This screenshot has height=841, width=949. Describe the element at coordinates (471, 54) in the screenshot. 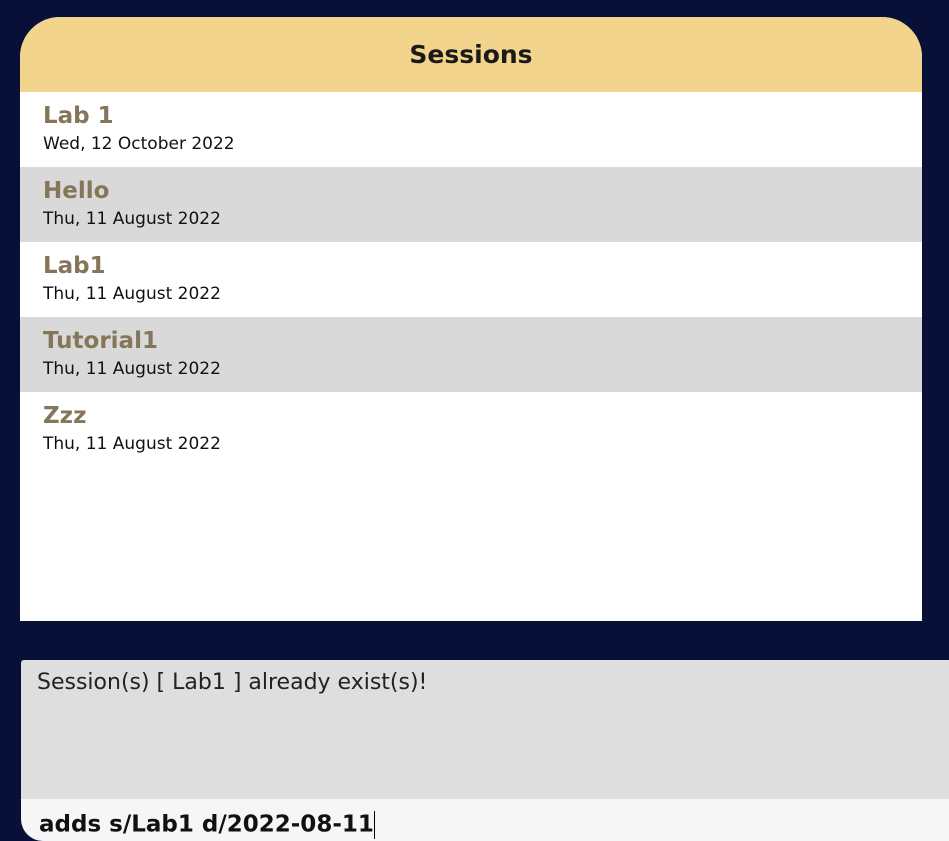

I see `sessions-header: Sessions` at that location.